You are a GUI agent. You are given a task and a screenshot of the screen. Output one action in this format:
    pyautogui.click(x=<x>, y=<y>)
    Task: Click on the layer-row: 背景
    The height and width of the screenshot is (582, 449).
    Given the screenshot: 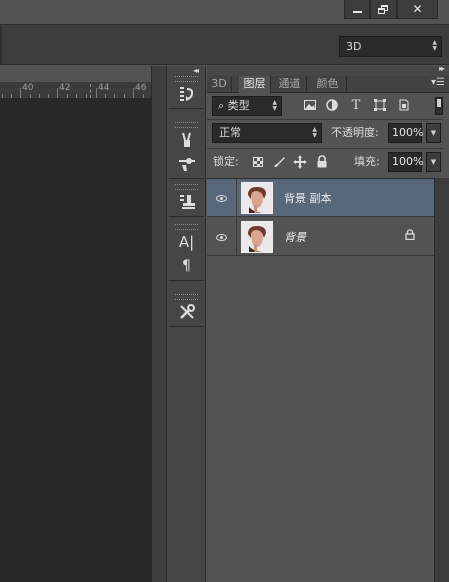 What is the action you would take?
    pyautogui.click(x=320, y=237)
    